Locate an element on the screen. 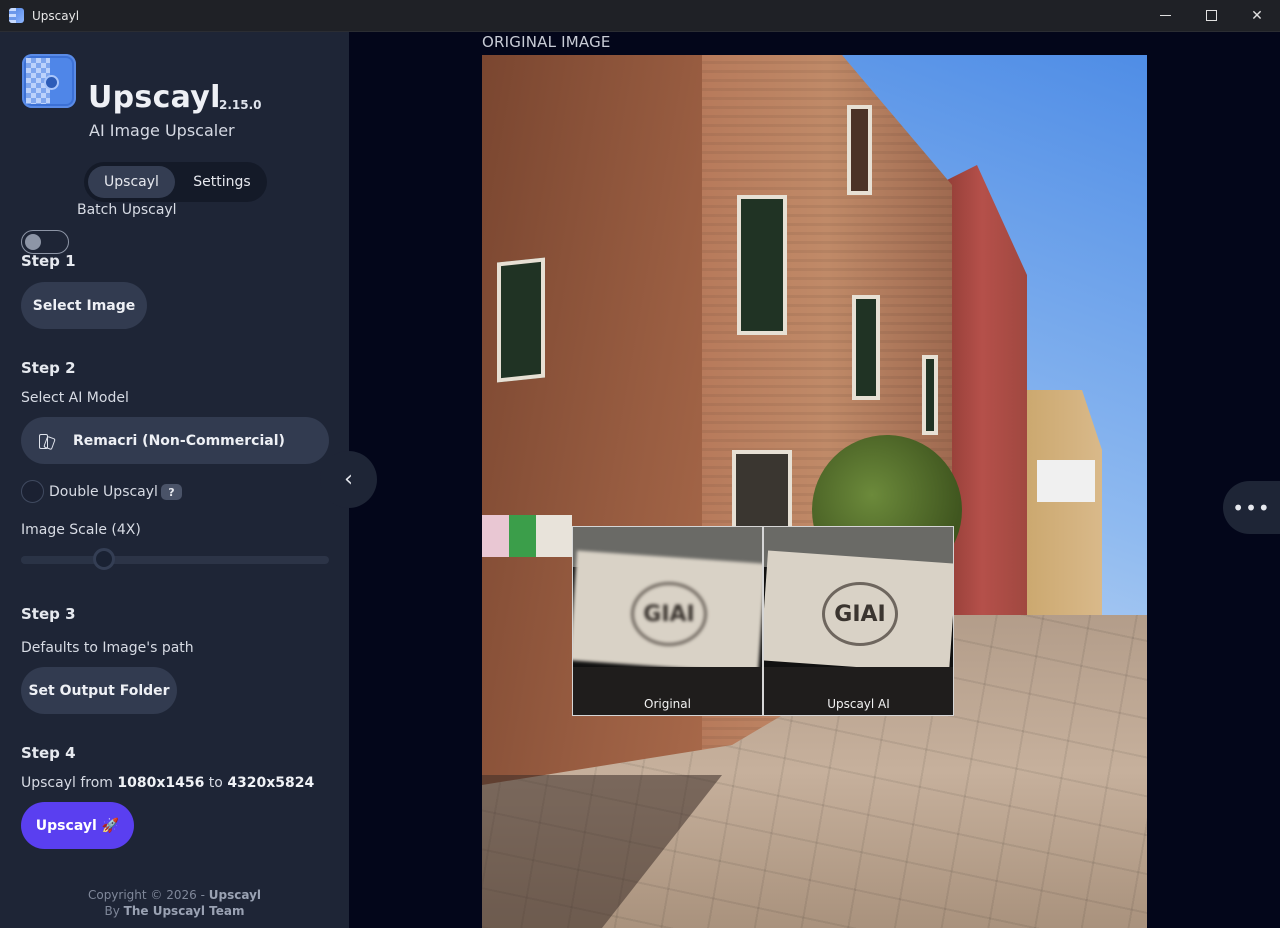  upscayl-ai-pane: GIAI Upscayl AI is located at coordinates (857, 621).